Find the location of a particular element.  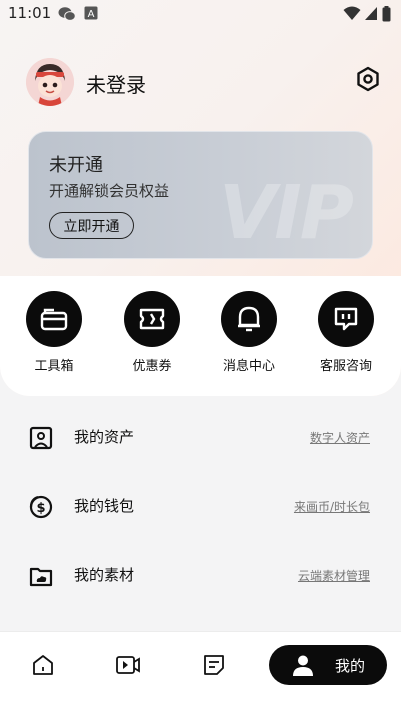

quick-action-messages: 消息中心 is located at coordinates (249, 332).